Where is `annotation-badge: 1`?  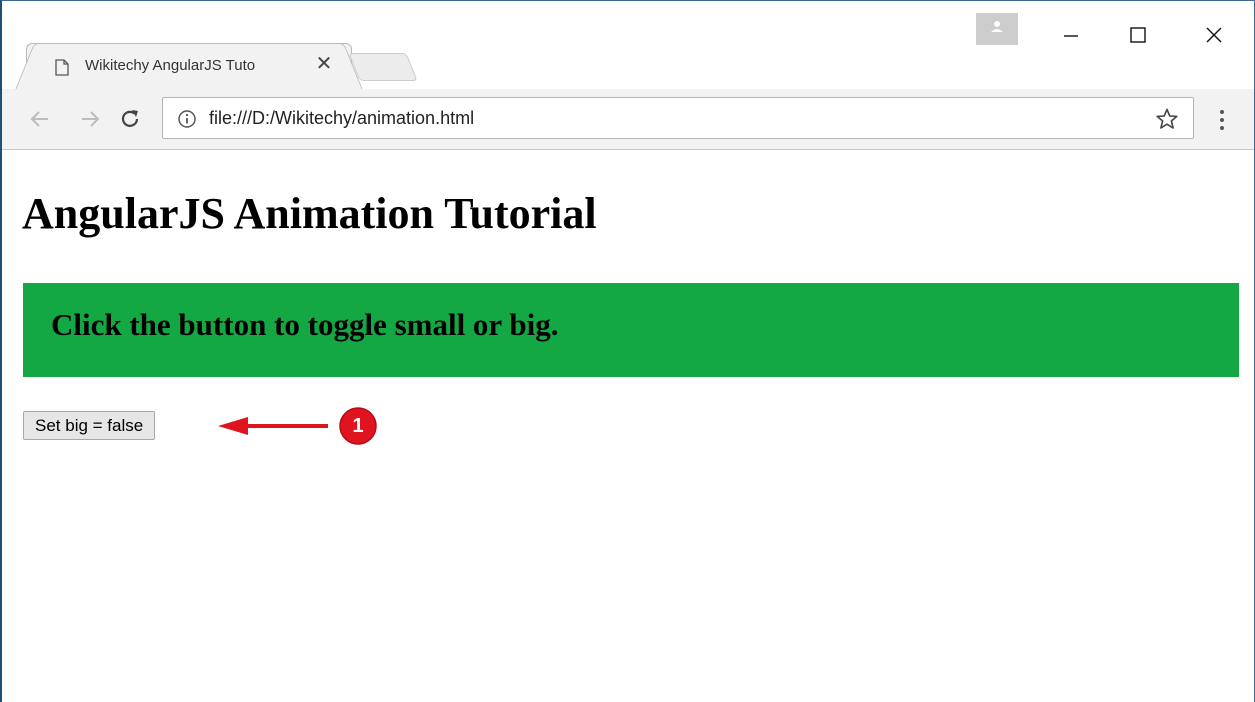 annotation-badge: 1 is located at coordinates (358, 426).